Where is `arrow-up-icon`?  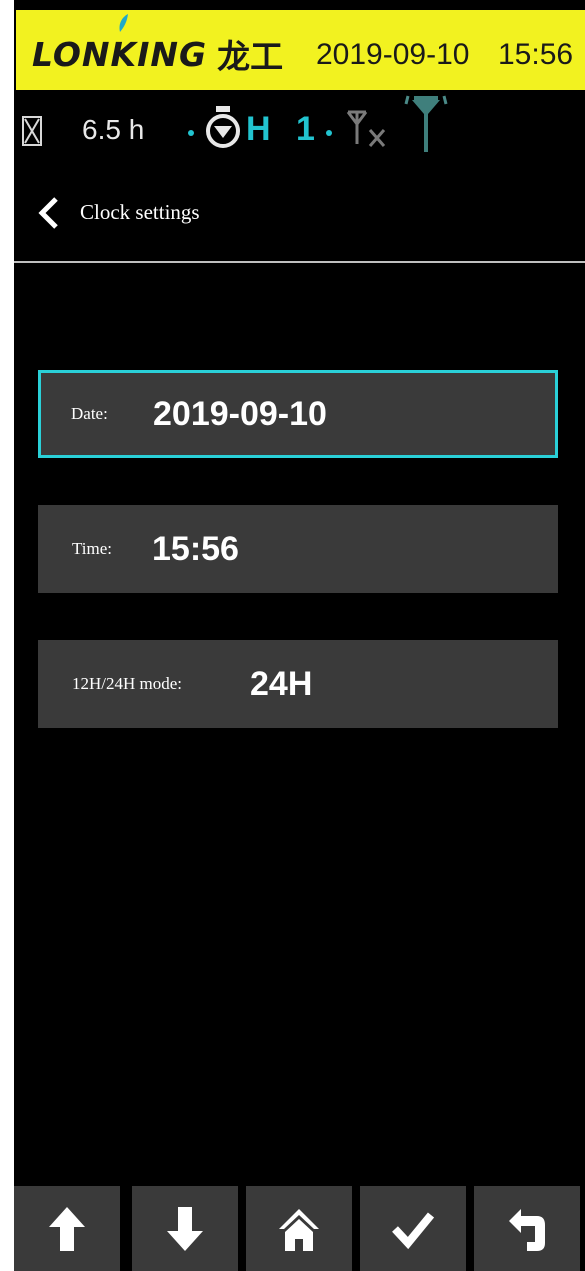
arrow-up-icon is located at coordinates (67, 1228).